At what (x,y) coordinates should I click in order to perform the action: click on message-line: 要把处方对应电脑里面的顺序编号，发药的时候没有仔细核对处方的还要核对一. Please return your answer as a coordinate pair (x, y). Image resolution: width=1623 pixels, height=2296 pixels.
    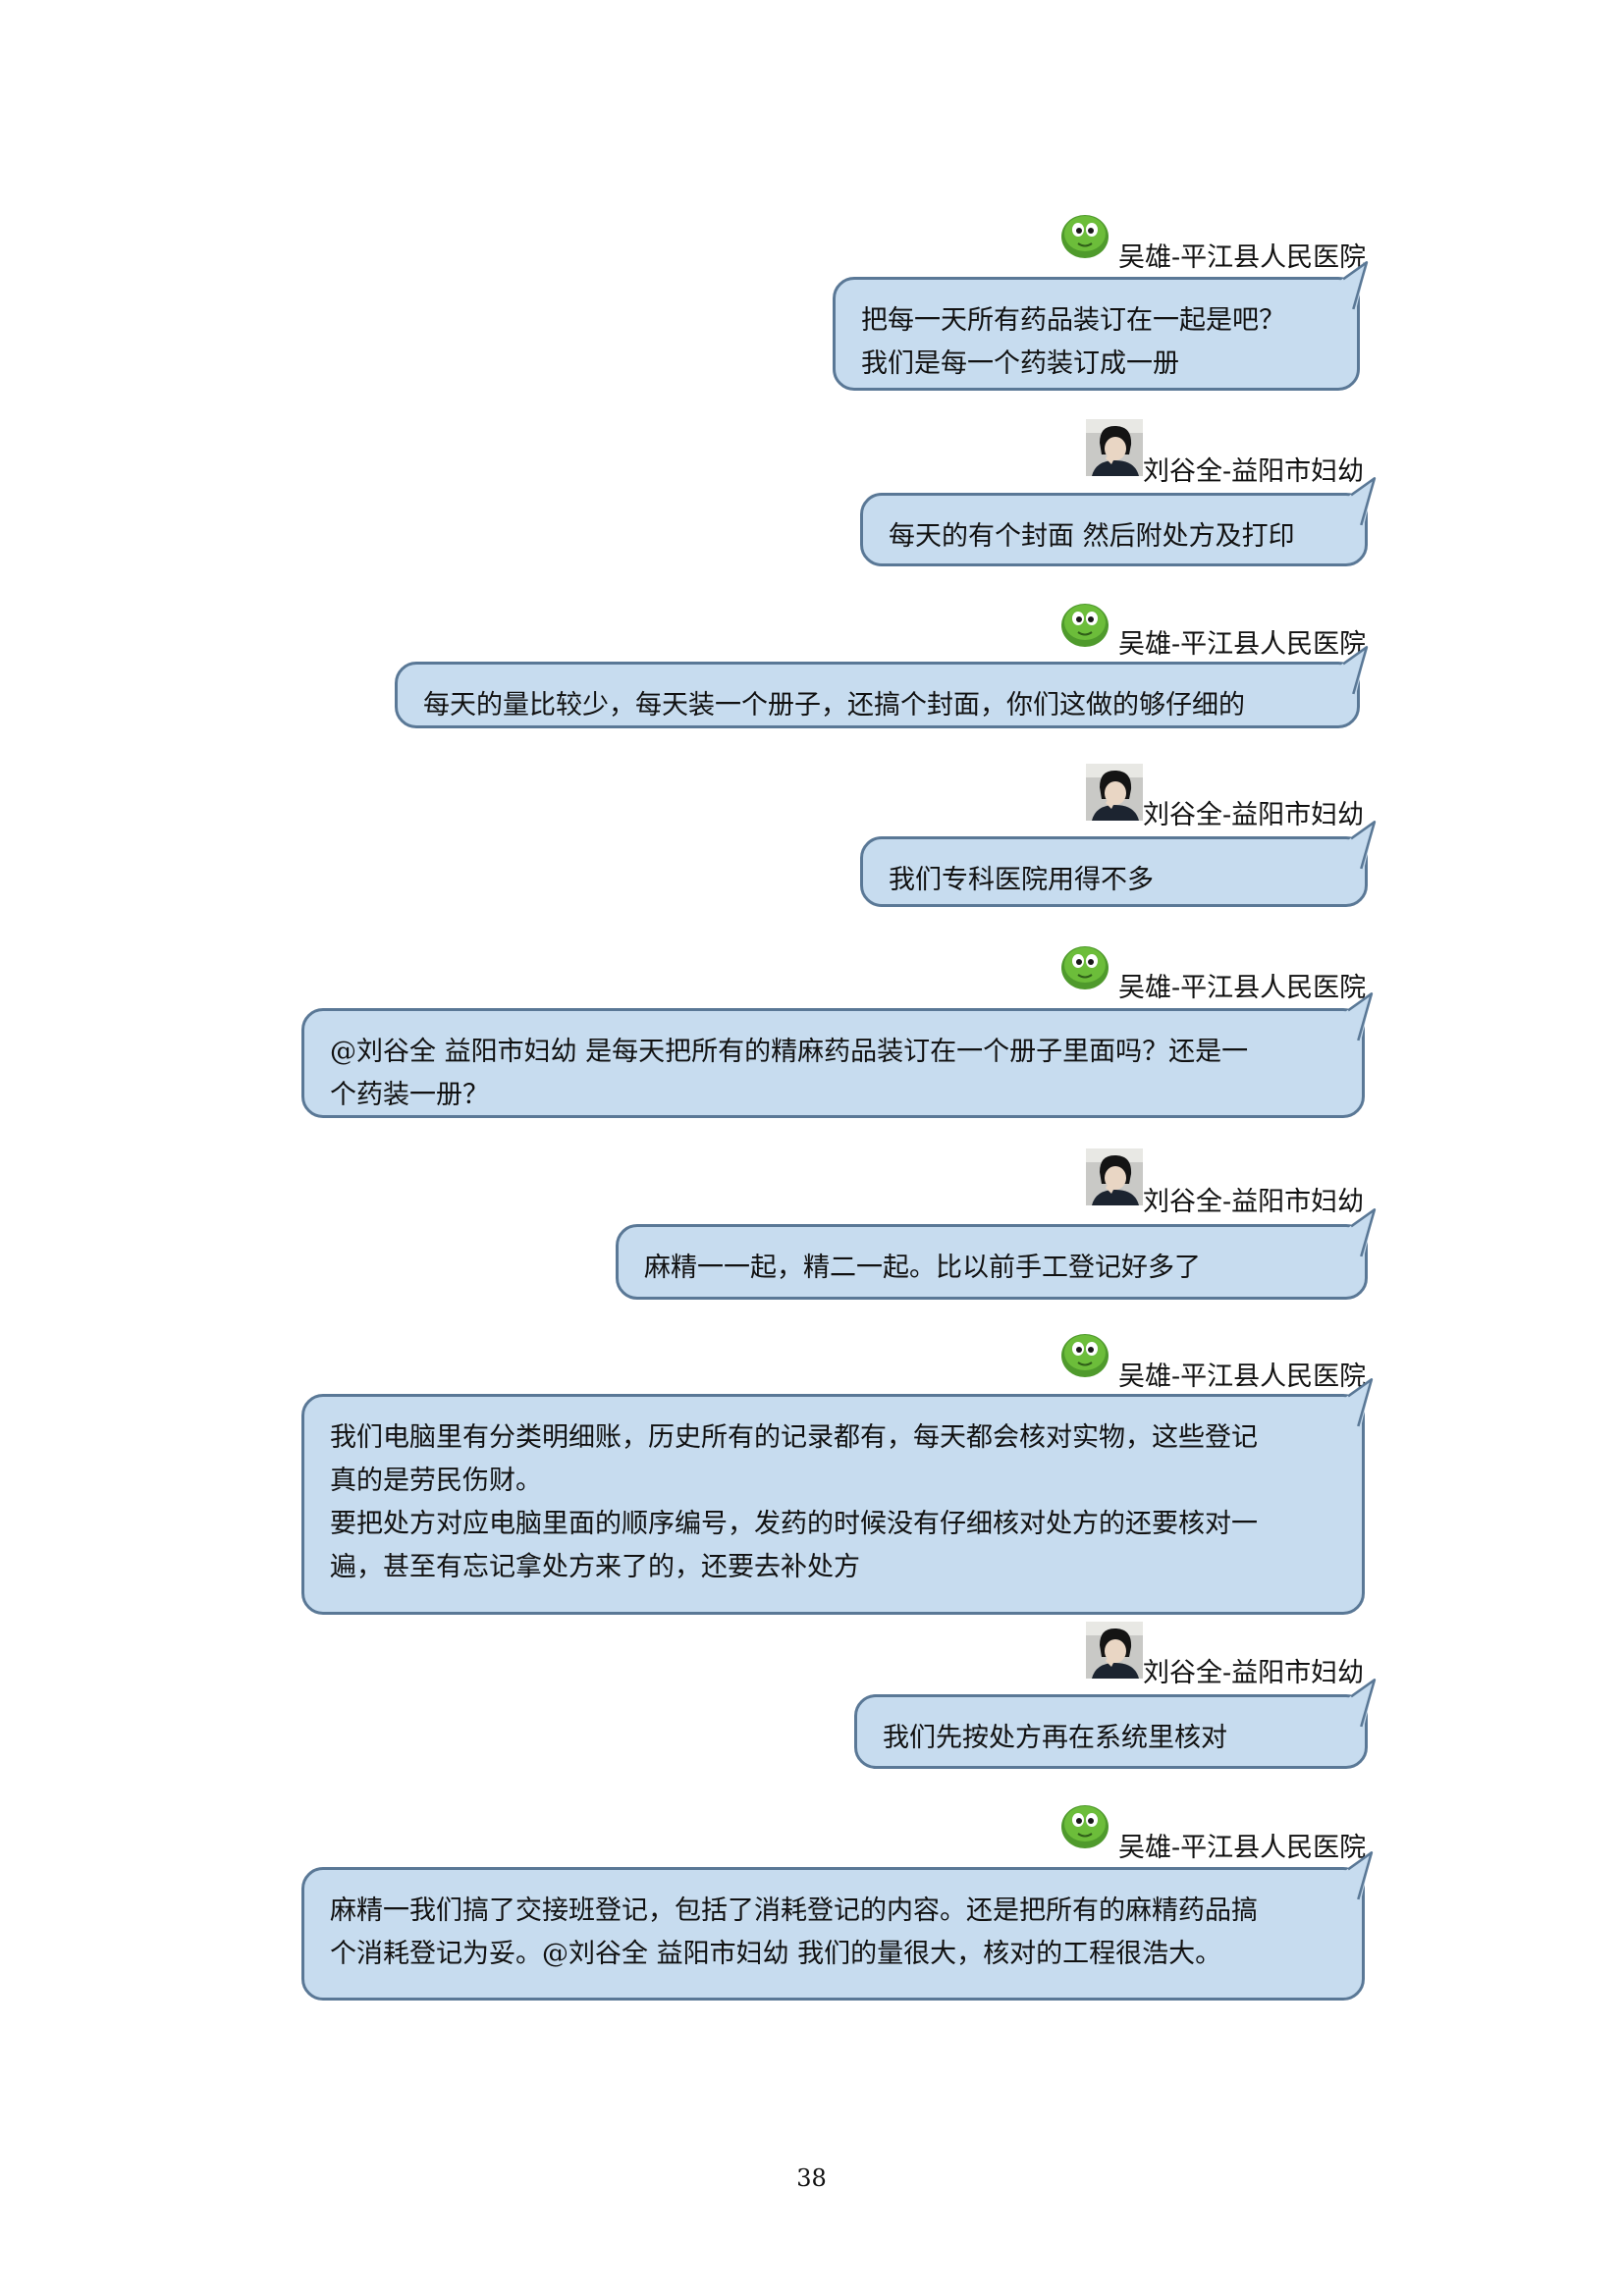
    Looking at the image, I should click on (794, 1524).